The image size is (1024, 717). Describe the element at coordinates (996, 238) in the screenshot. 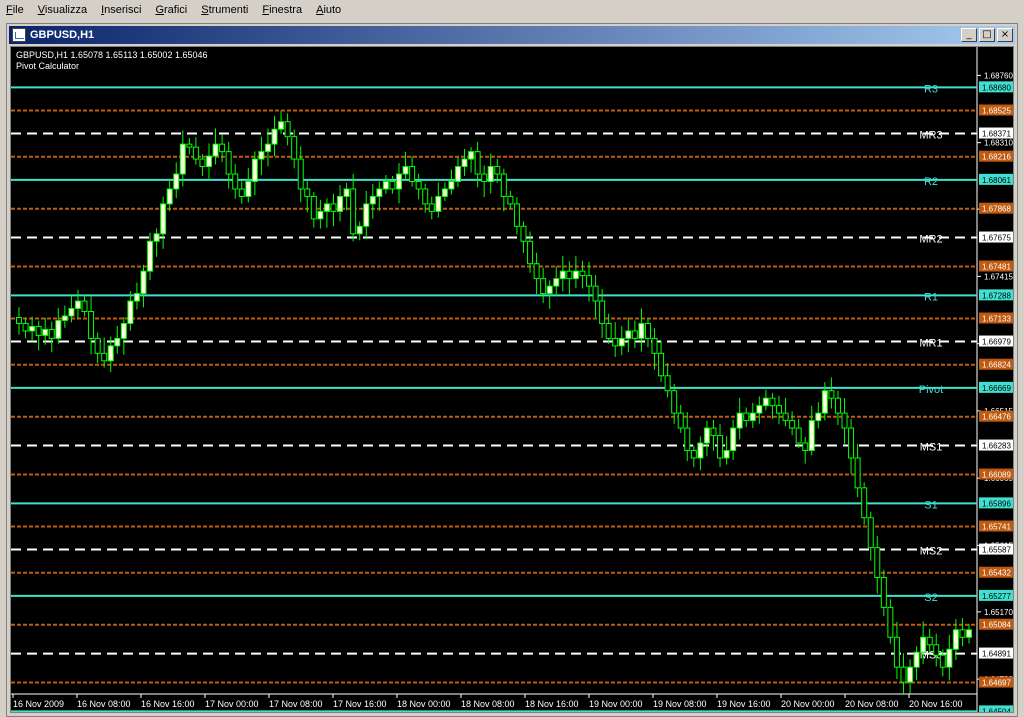

I see `level-price-label: 1.67675` at that location.